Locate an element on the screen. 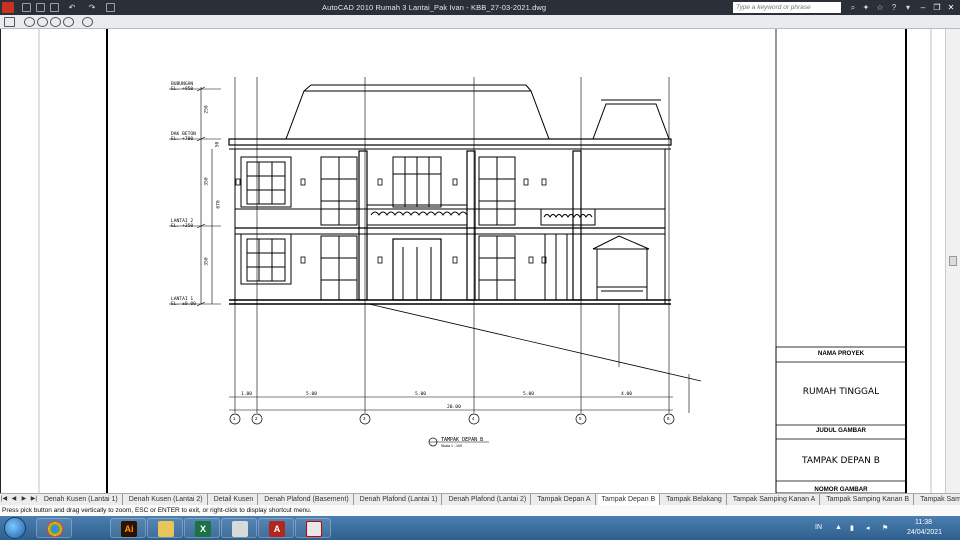 Image resolution: width=960 pixels, height=540 pixels. tab-detail-kusen: Detail Kusen is located at coordinates (234, 499).